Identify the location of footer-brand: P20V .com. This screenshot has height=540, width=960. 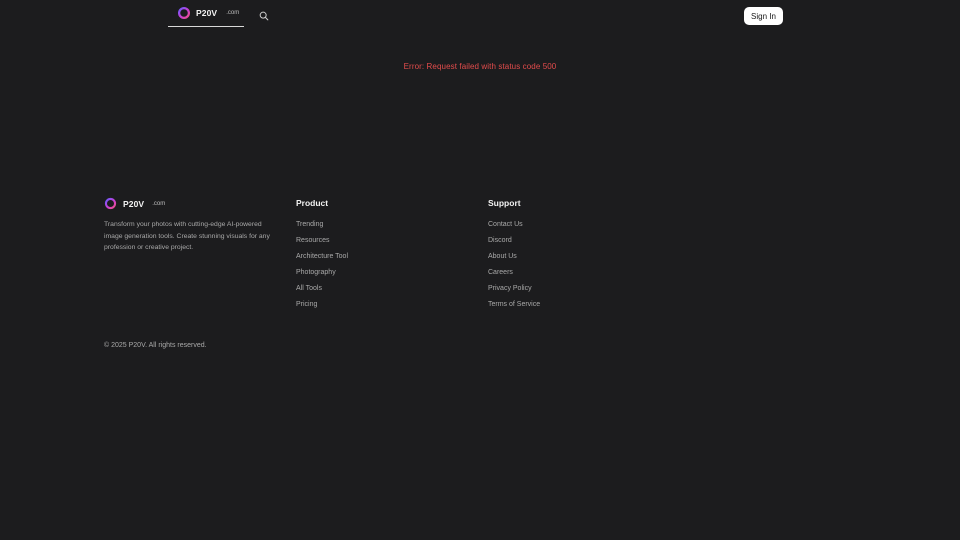
(134, 203).